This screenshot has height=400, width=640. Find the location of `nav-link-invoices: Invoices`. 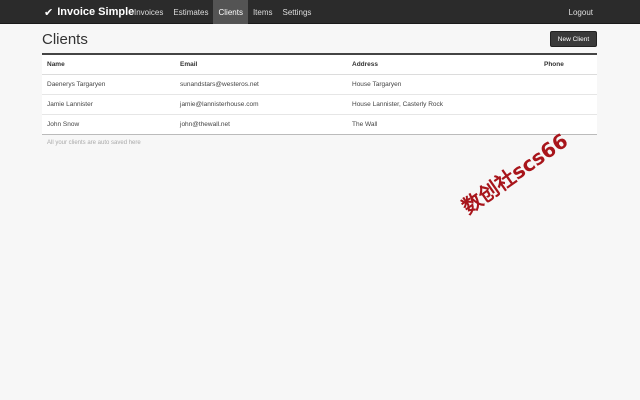

nav-link-invoices: Invoices is located at coordinates (148, 12).